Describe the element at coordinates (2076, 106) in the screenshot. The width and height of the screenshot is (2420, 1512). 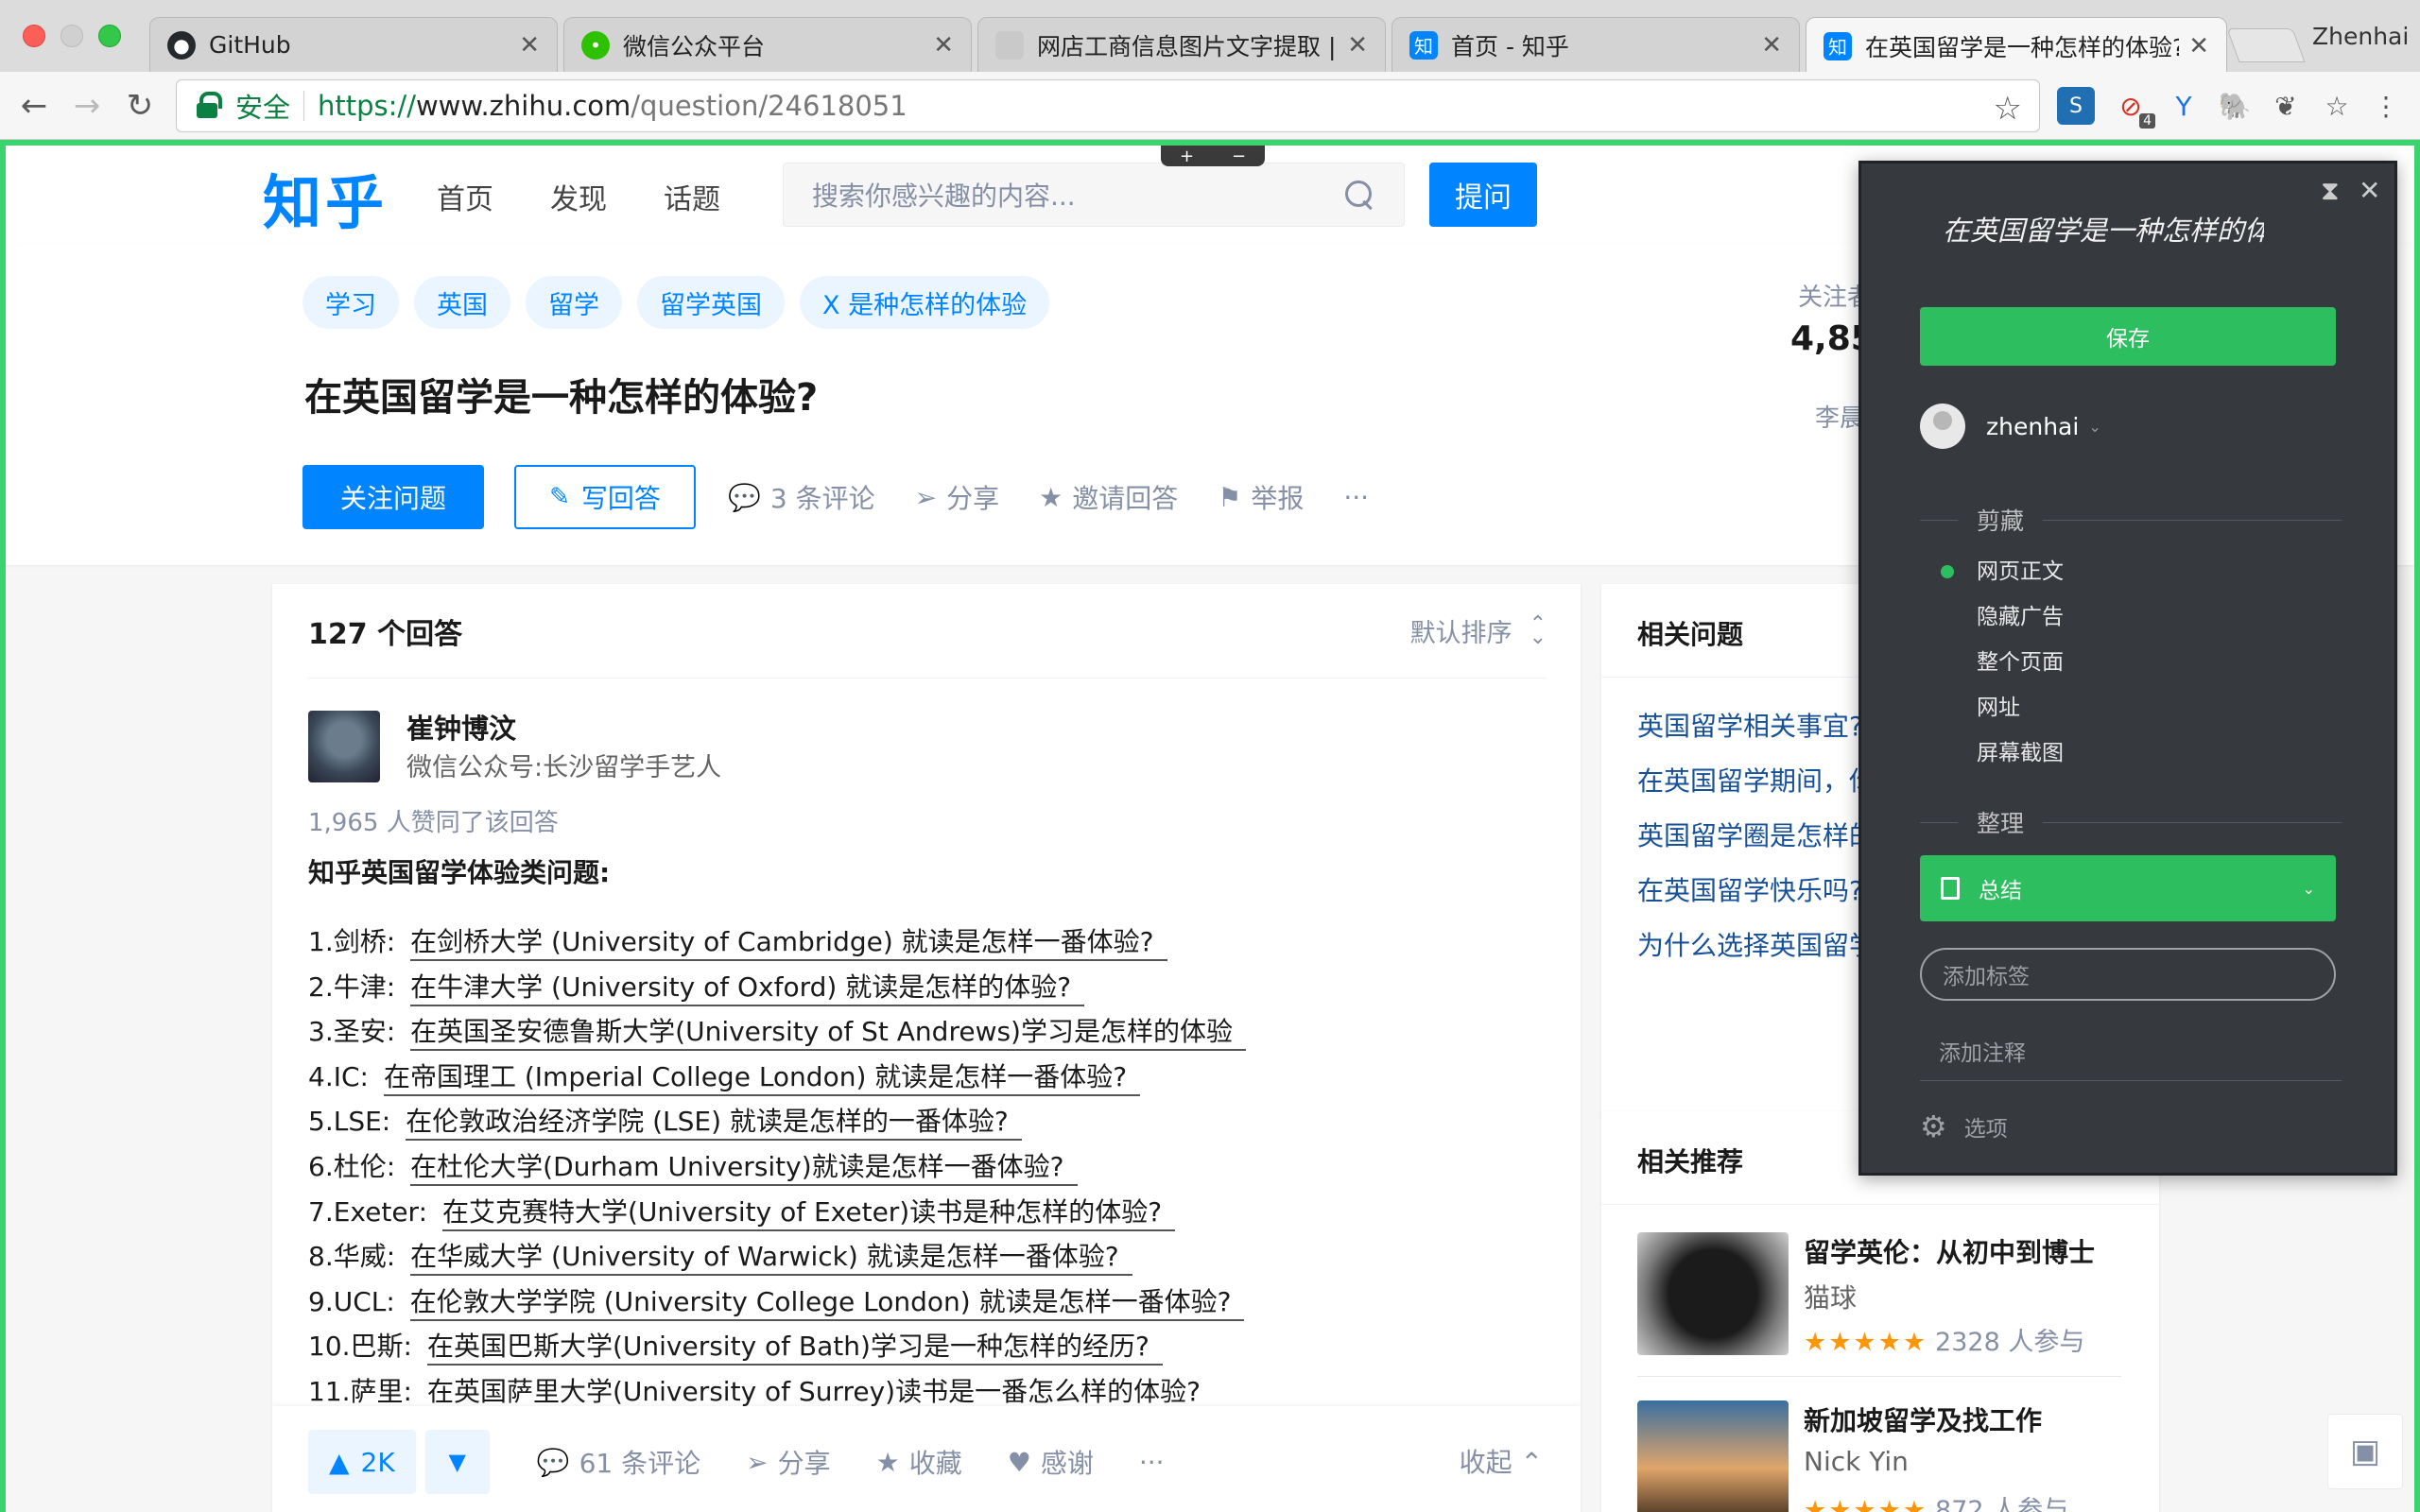
I see `screenshot-extension-icon: S` at that location.